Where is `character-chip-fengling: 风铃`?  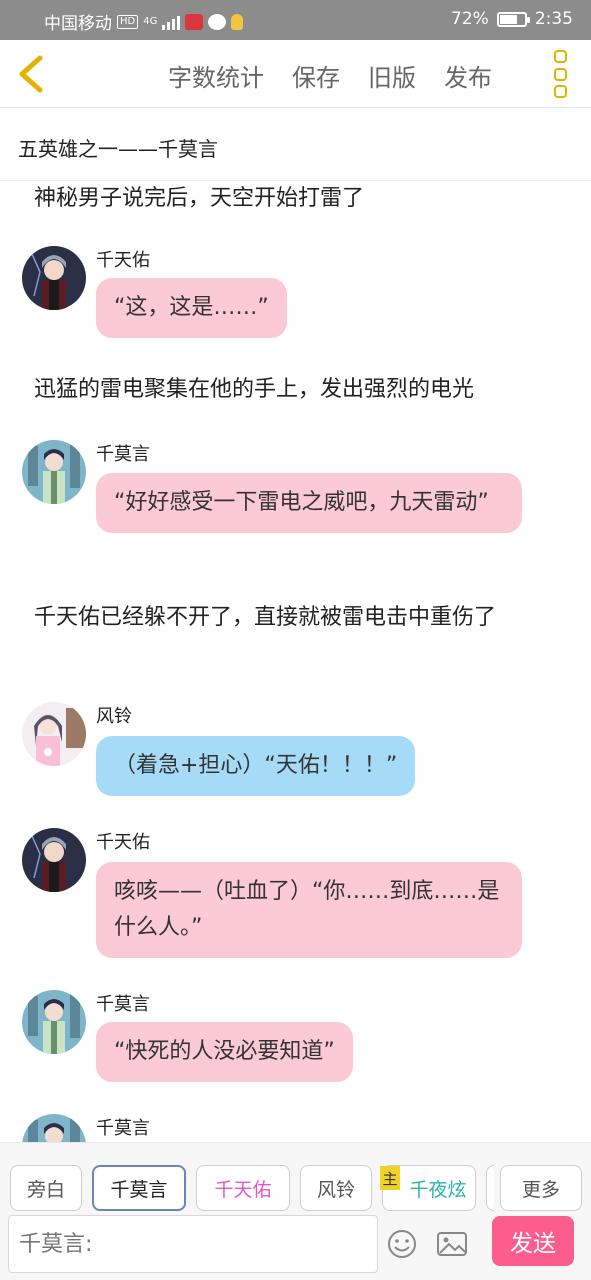 character-chip-fengling: 风铃 is located at coordinates (336, 1188).